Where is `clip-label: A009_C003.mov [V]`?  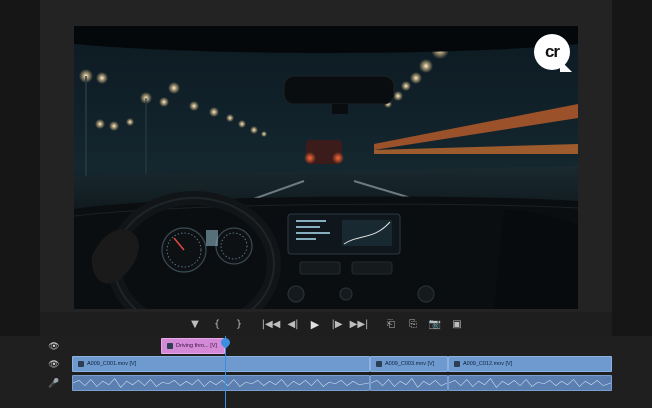 clip-label: A009_C003.mov [V] is located at coordinates (410, 364).